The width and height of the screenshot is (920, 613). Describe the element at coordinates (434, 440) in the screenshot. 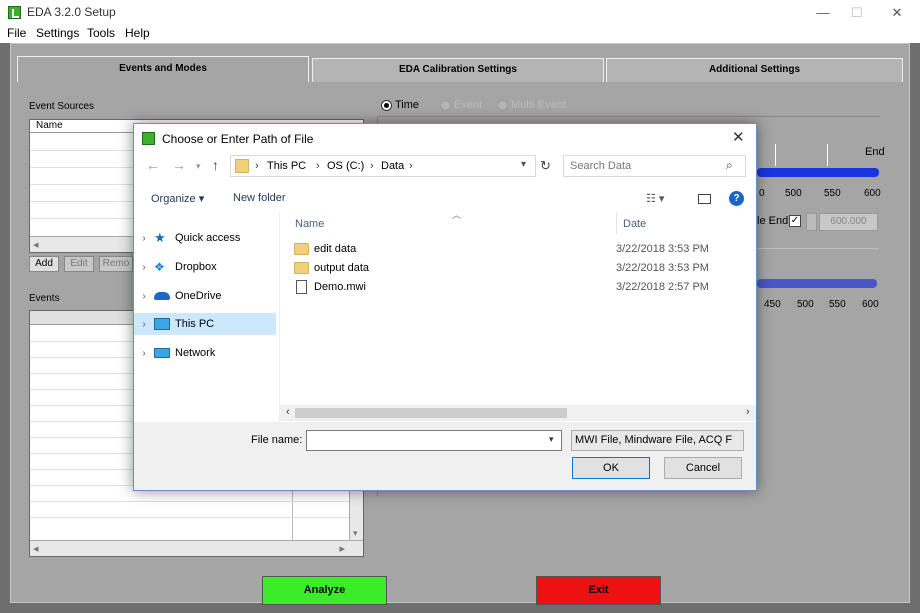

I see `file-name-input: ▾` at that location.